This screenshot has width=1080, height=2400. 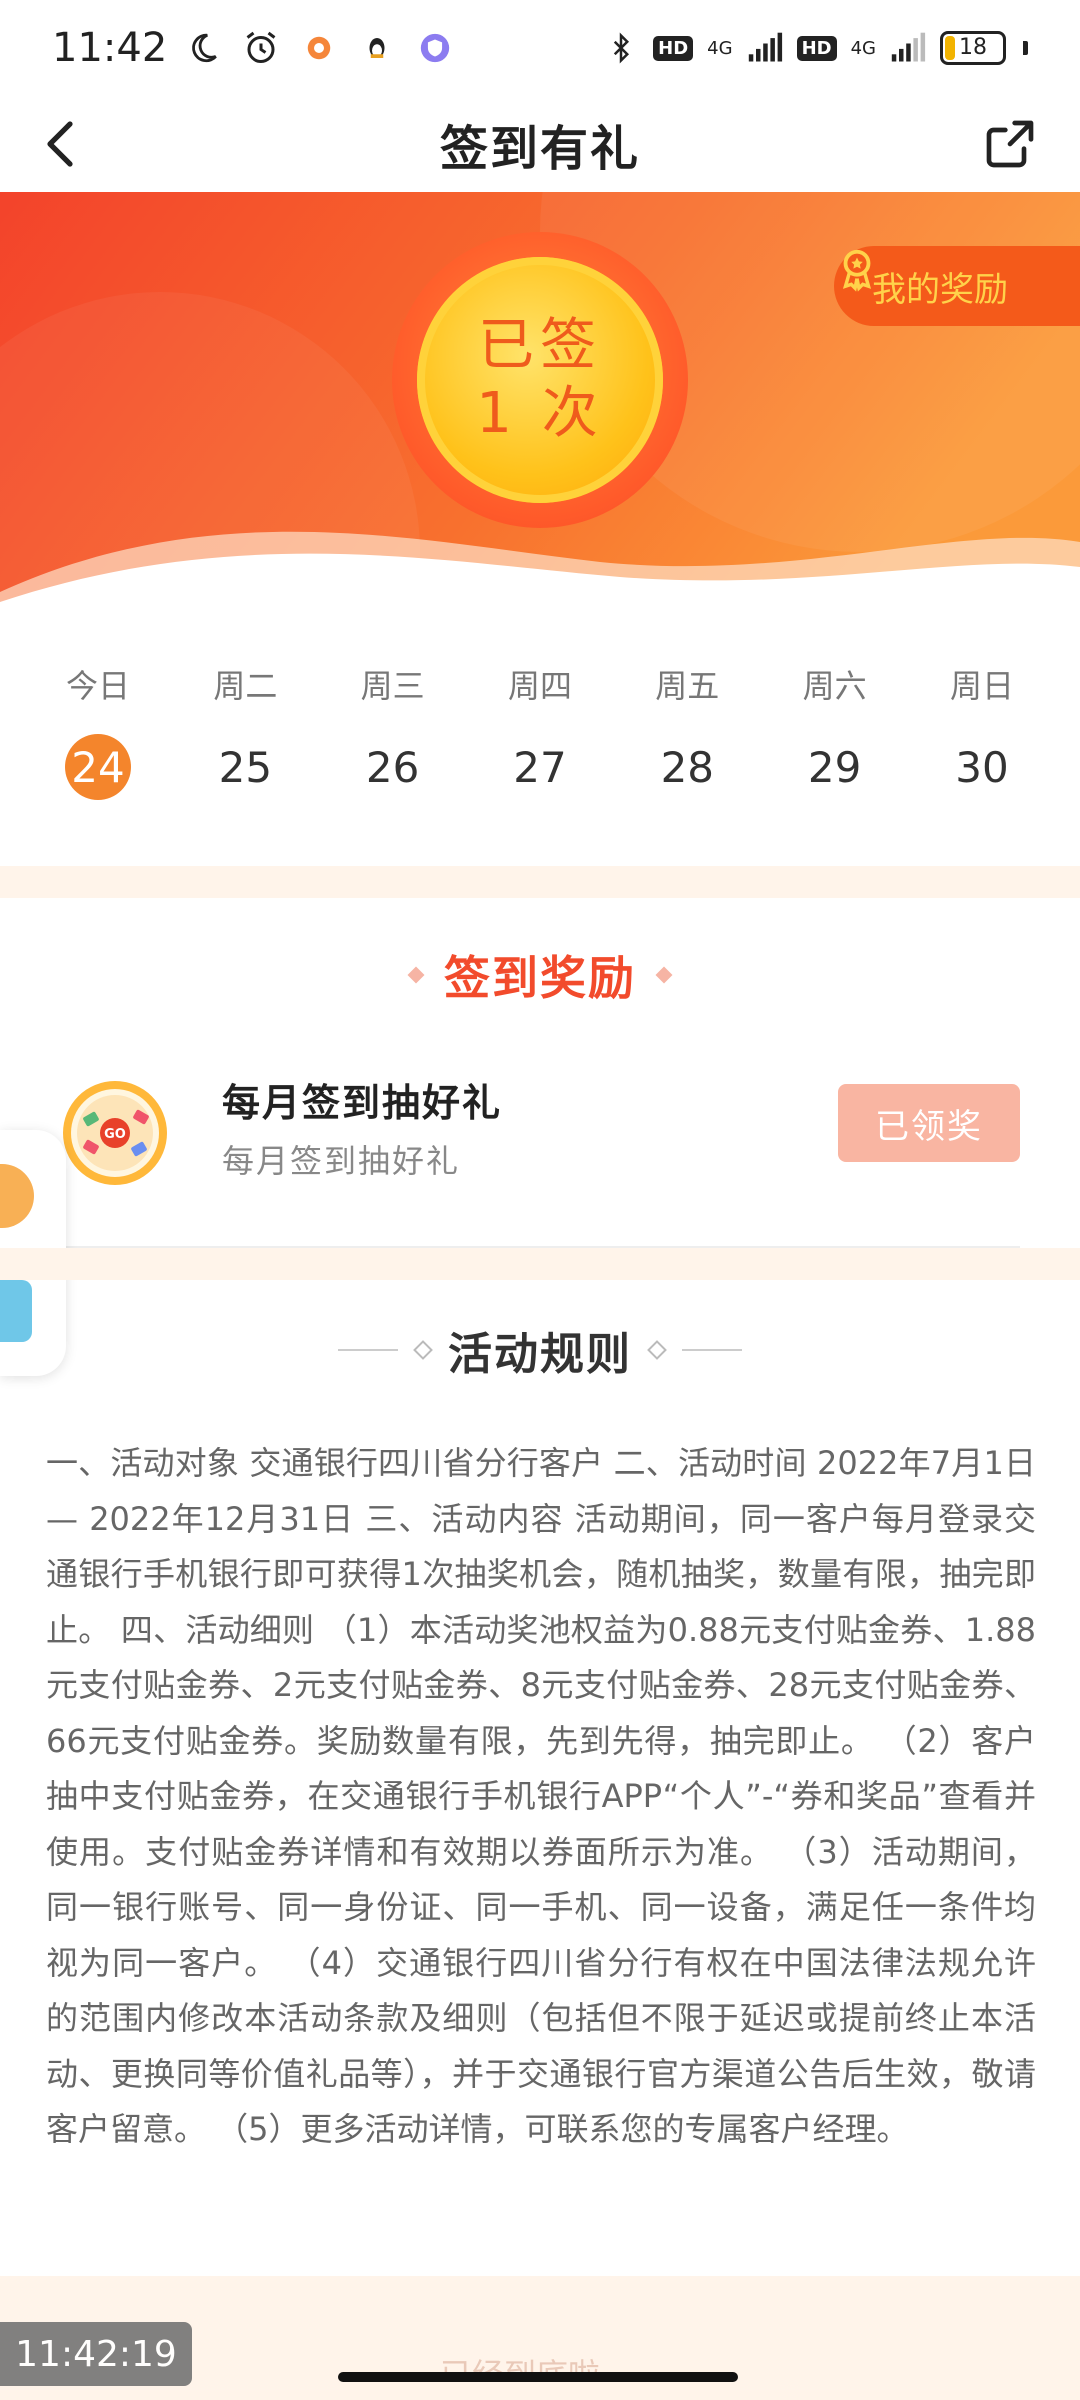 I want to click on week-calendar: 今日 24 周二 25 周三 26 周四 27 周五 28 周六 29 周日 30, so click(x=540, y=760).